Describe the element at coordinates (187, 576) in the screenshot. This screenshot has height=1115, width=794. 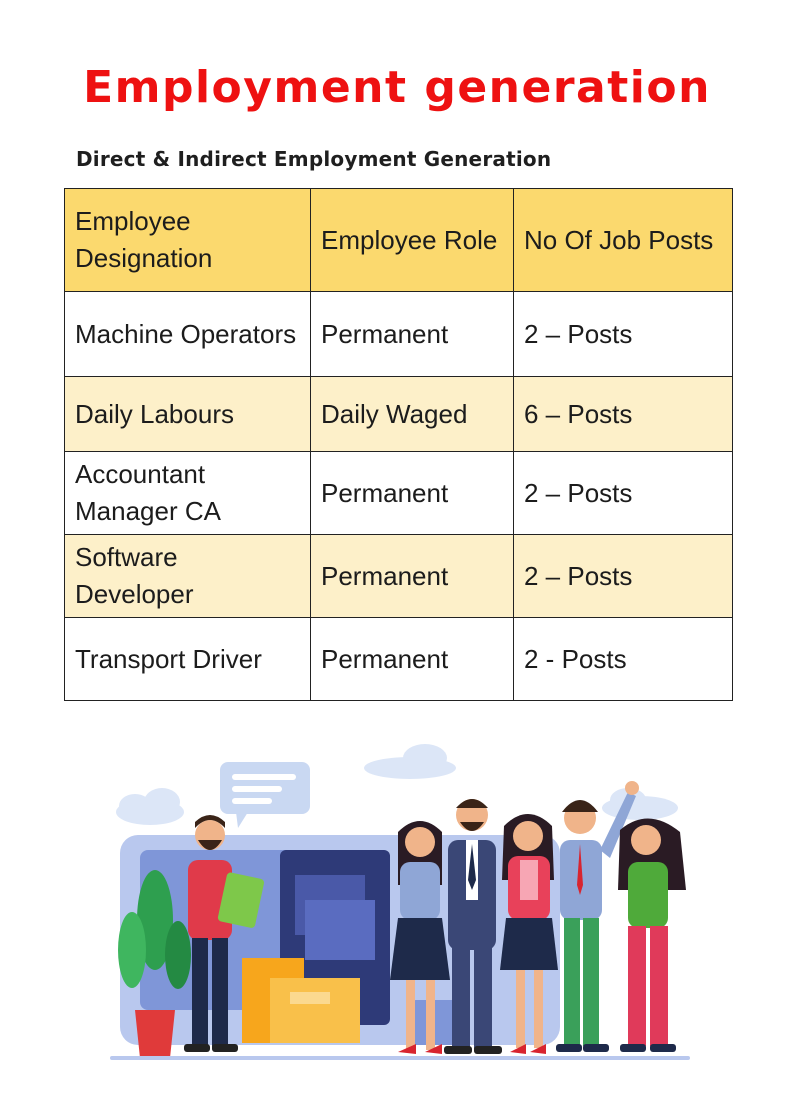
I see `cell-designation: Software Developer` at that location.